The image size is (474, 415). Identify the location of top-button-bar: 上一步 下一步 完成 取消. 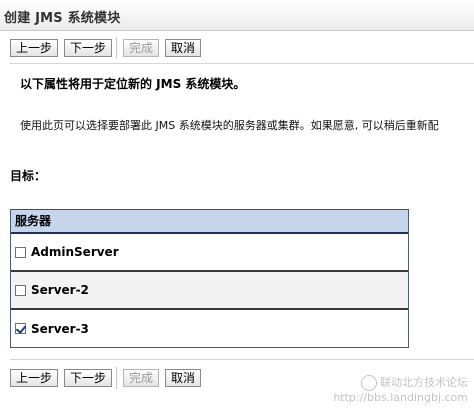
(108, 48).